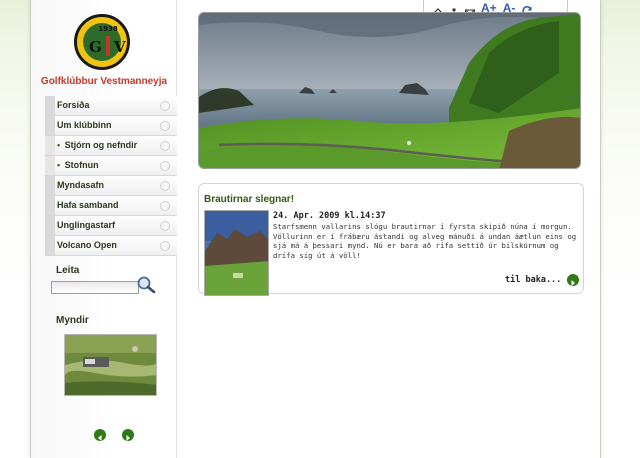 Image resolution: width=640 pixels, height=458 pixels. Describe the element at coordinates (95, 47) in the screenshot. I see `logo-letter-g: G` at that location.